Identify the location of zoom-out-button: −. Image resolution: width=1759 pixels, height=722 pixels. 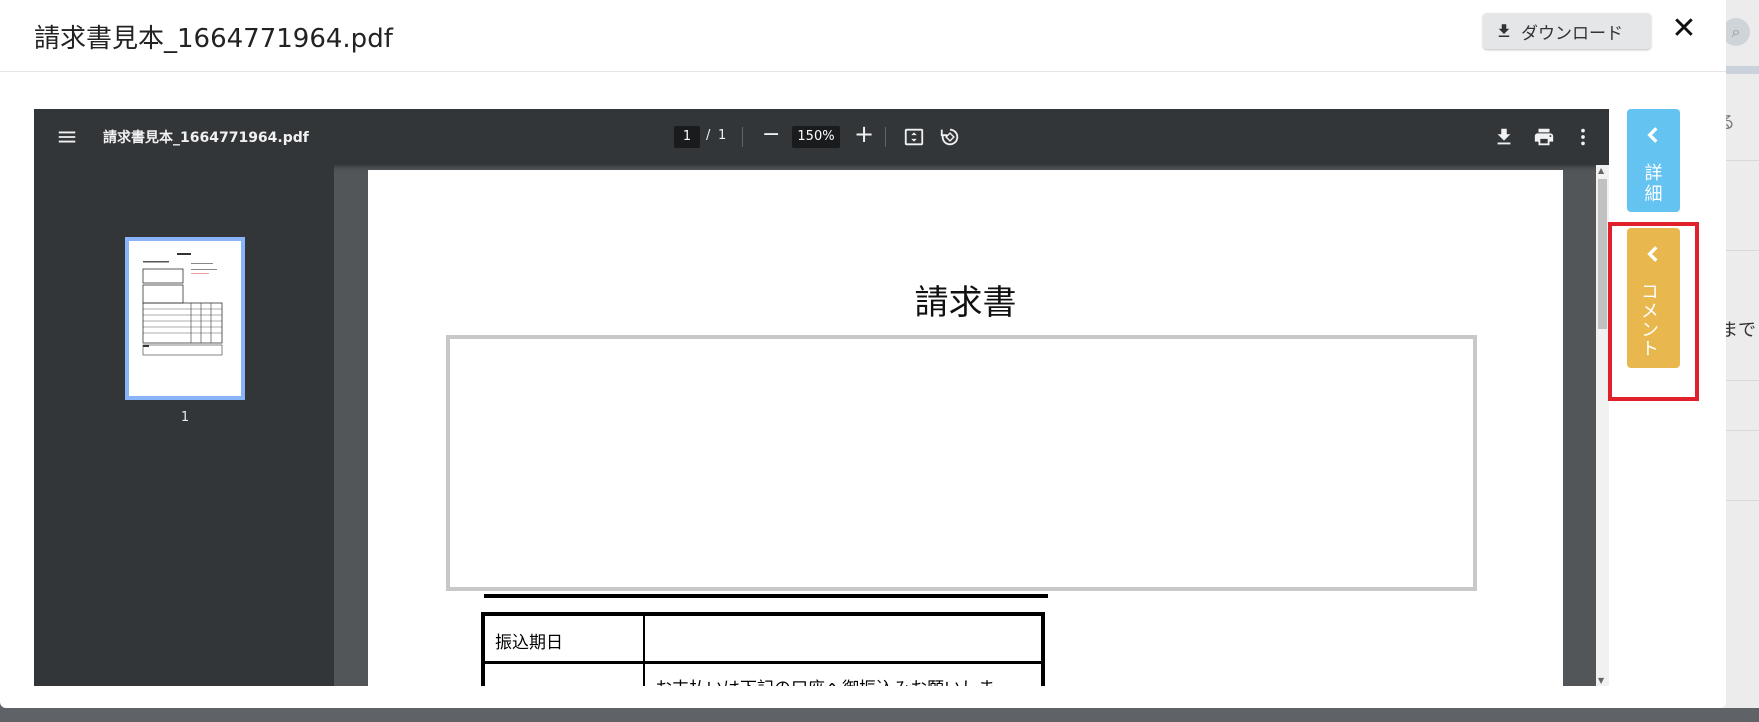
(771, 134).